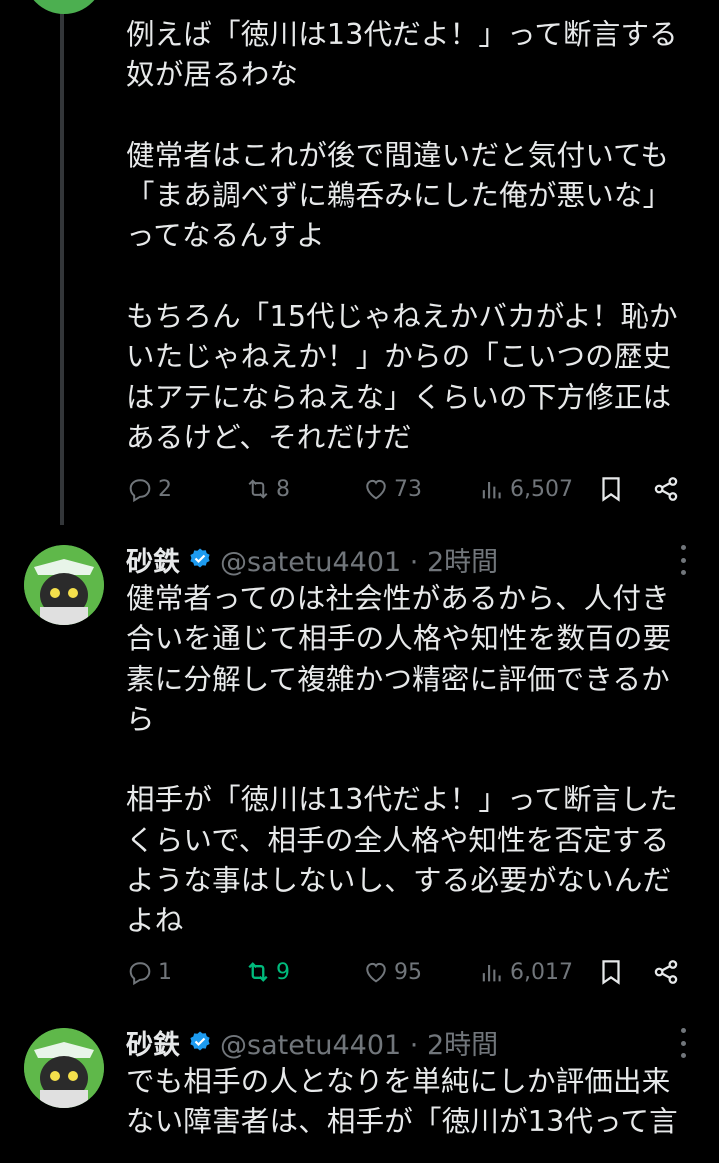  I want to click on reply-button: 1, so click(149, 972).